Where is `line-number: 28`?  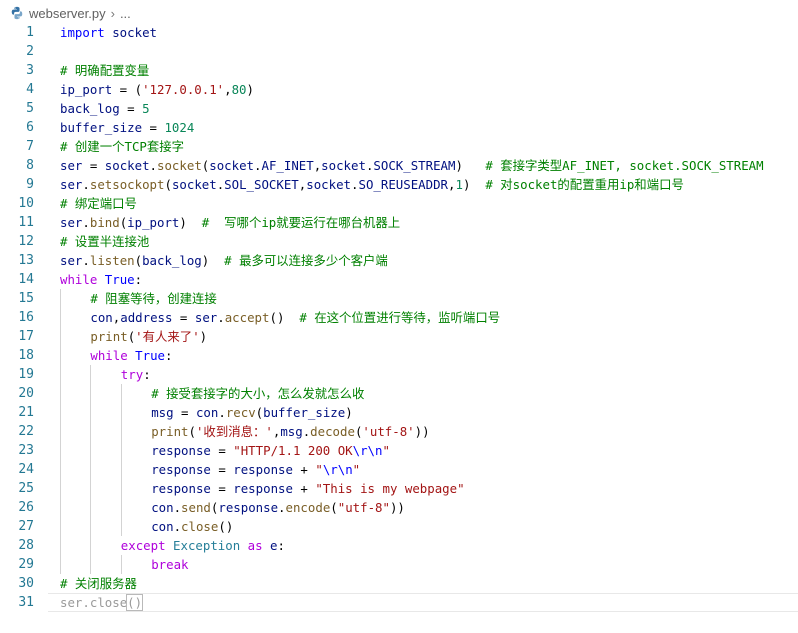 line-number: 28 is located at coordinates (26, 545).